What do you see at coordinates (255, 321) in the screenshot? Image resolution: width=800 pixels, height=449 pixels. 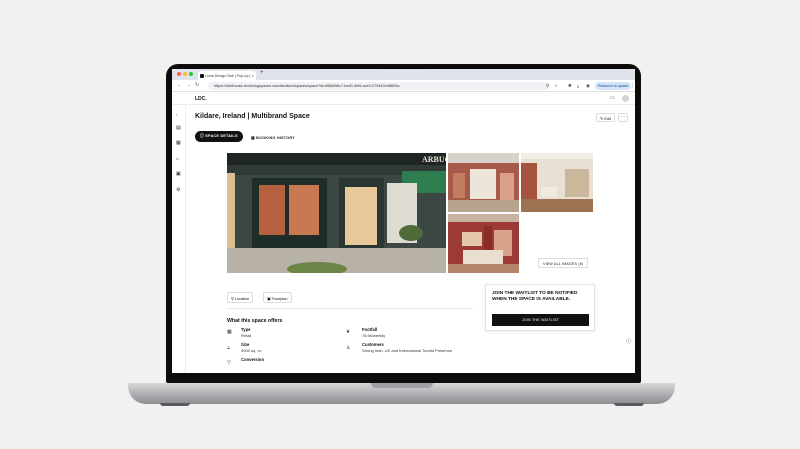 I see `offers-heading: What this space offers` at bounding box center [255, 321].